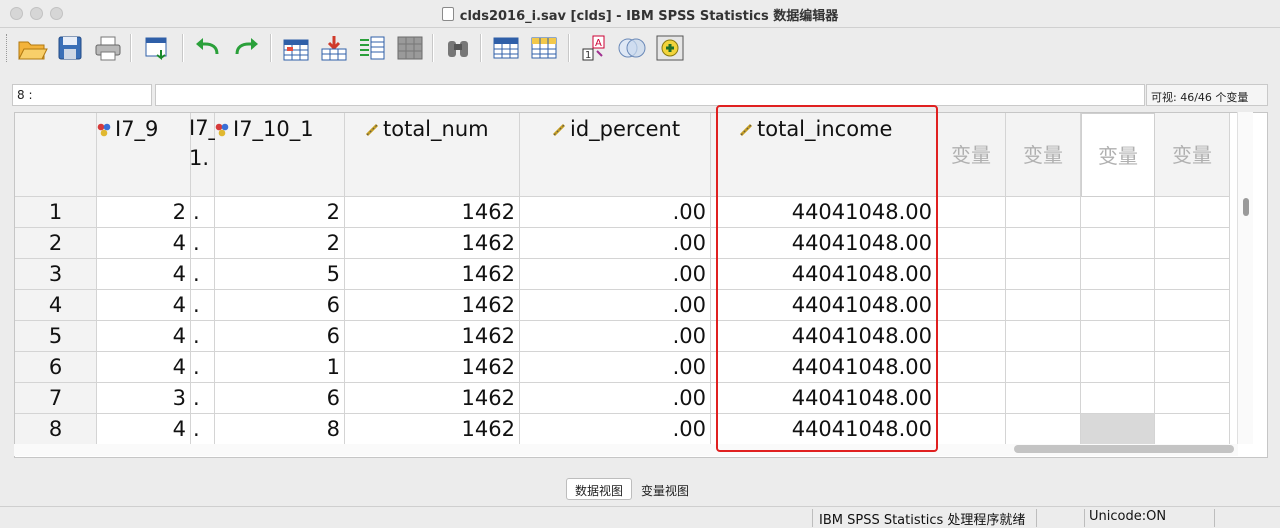  What do you see at coordinates (56, 336) in the screenshot?
I see `row-header: 5` at bounding box center [56, 336].